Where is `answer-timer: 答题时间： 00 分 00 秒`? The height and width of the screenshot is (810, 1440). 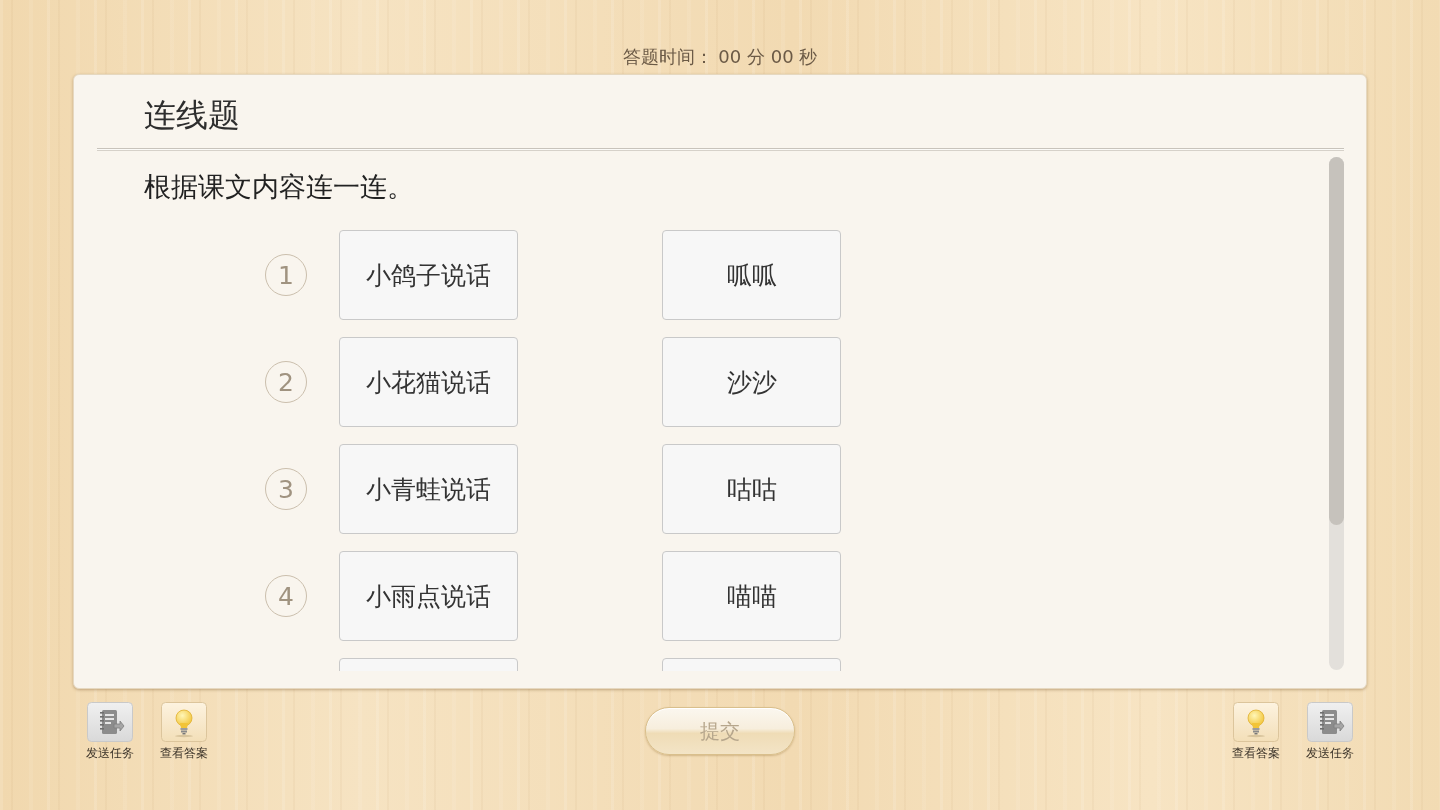
answer-timer: 答题时间： 00 分 00 秒 is located at coordinates (720, 56).